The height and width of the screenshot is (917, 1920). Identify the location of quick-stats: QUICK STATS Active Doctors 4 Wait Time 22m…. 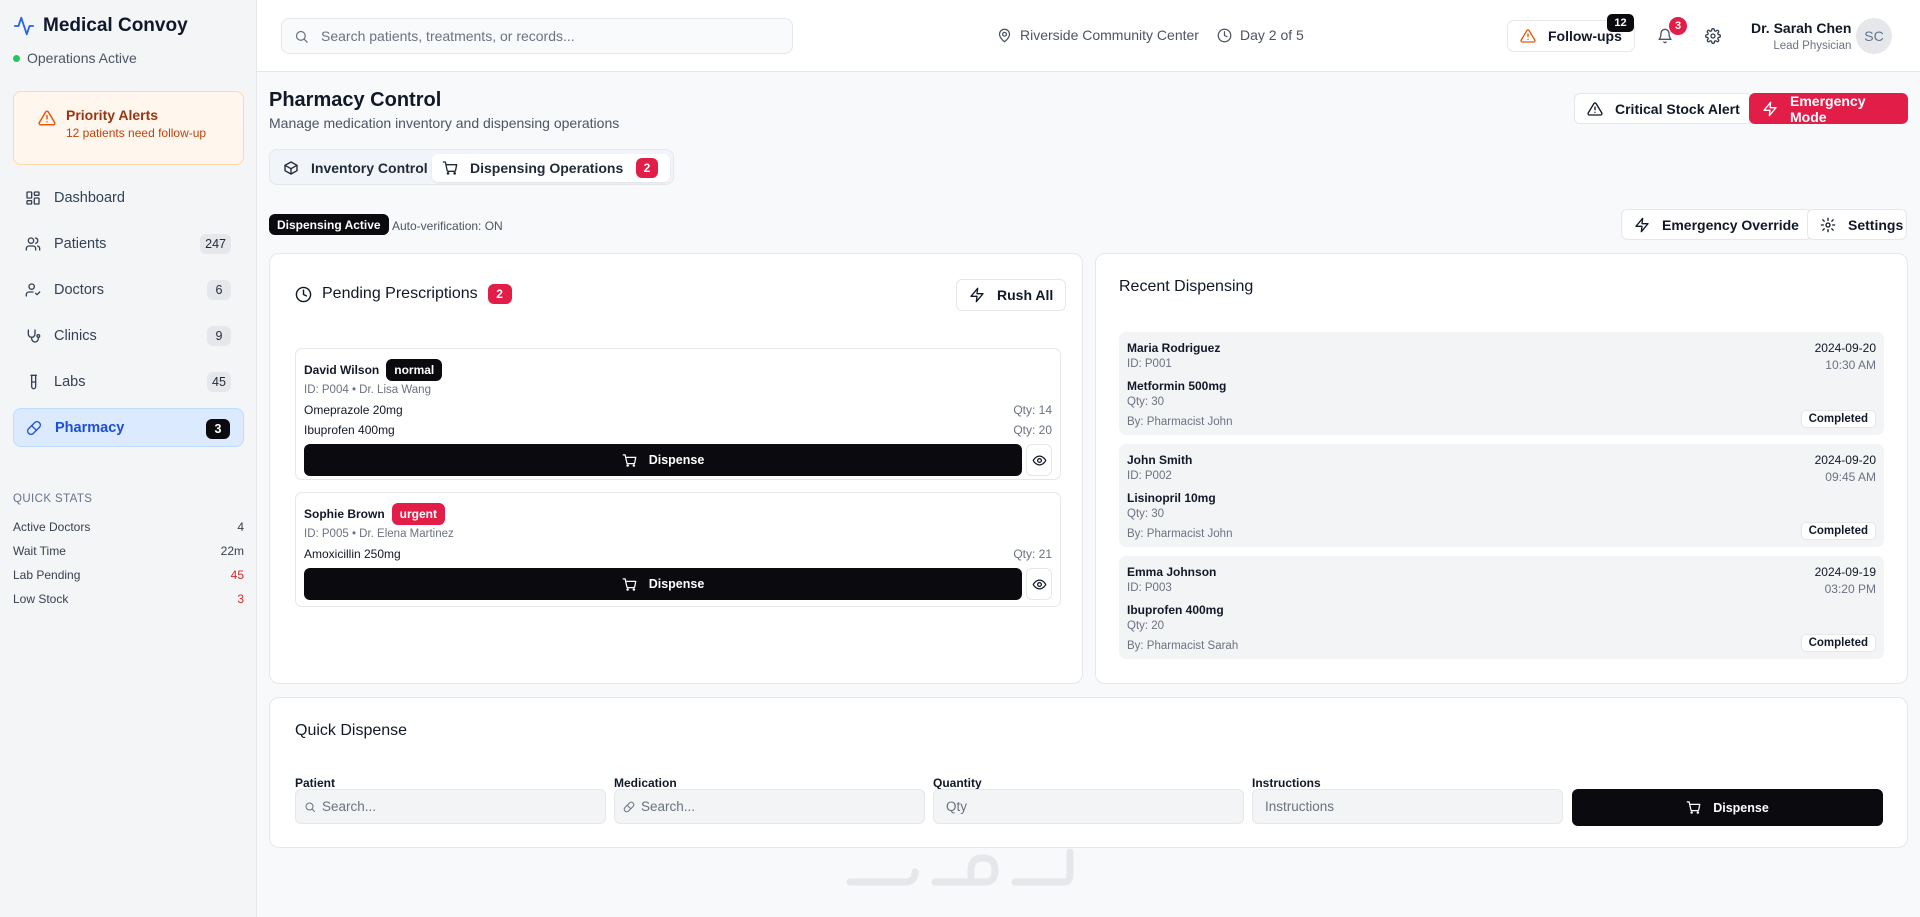
(128, 552).